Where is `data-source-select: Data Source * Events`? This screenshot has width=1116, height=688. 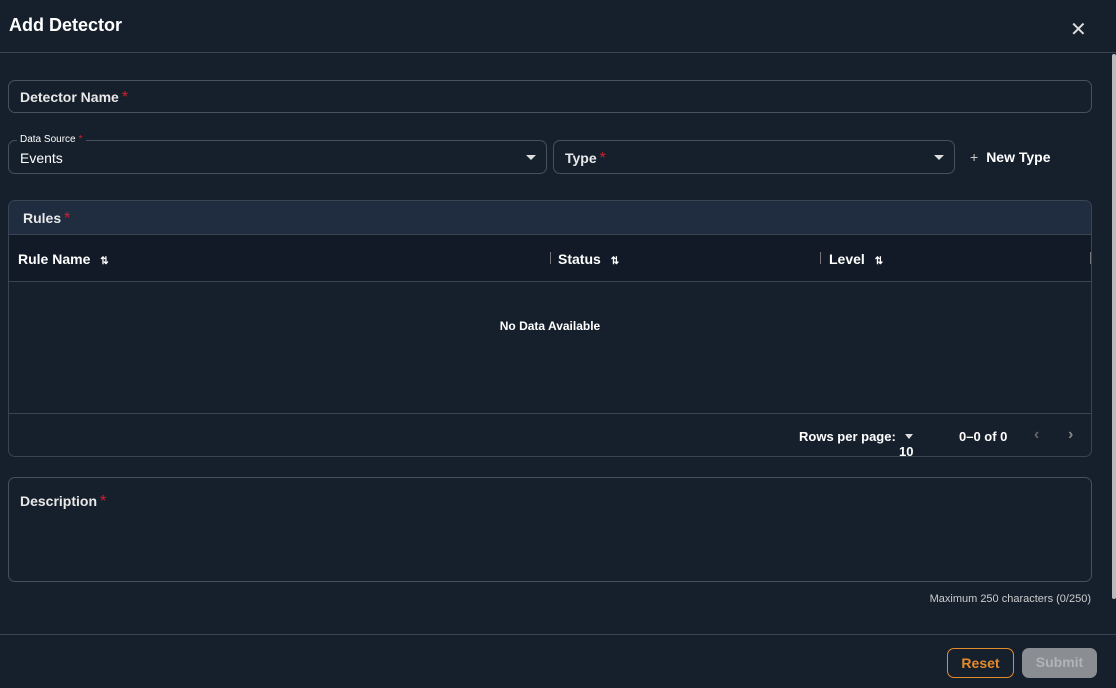
data-source-select: Data Source * Events is located at coordinates (277, 154).